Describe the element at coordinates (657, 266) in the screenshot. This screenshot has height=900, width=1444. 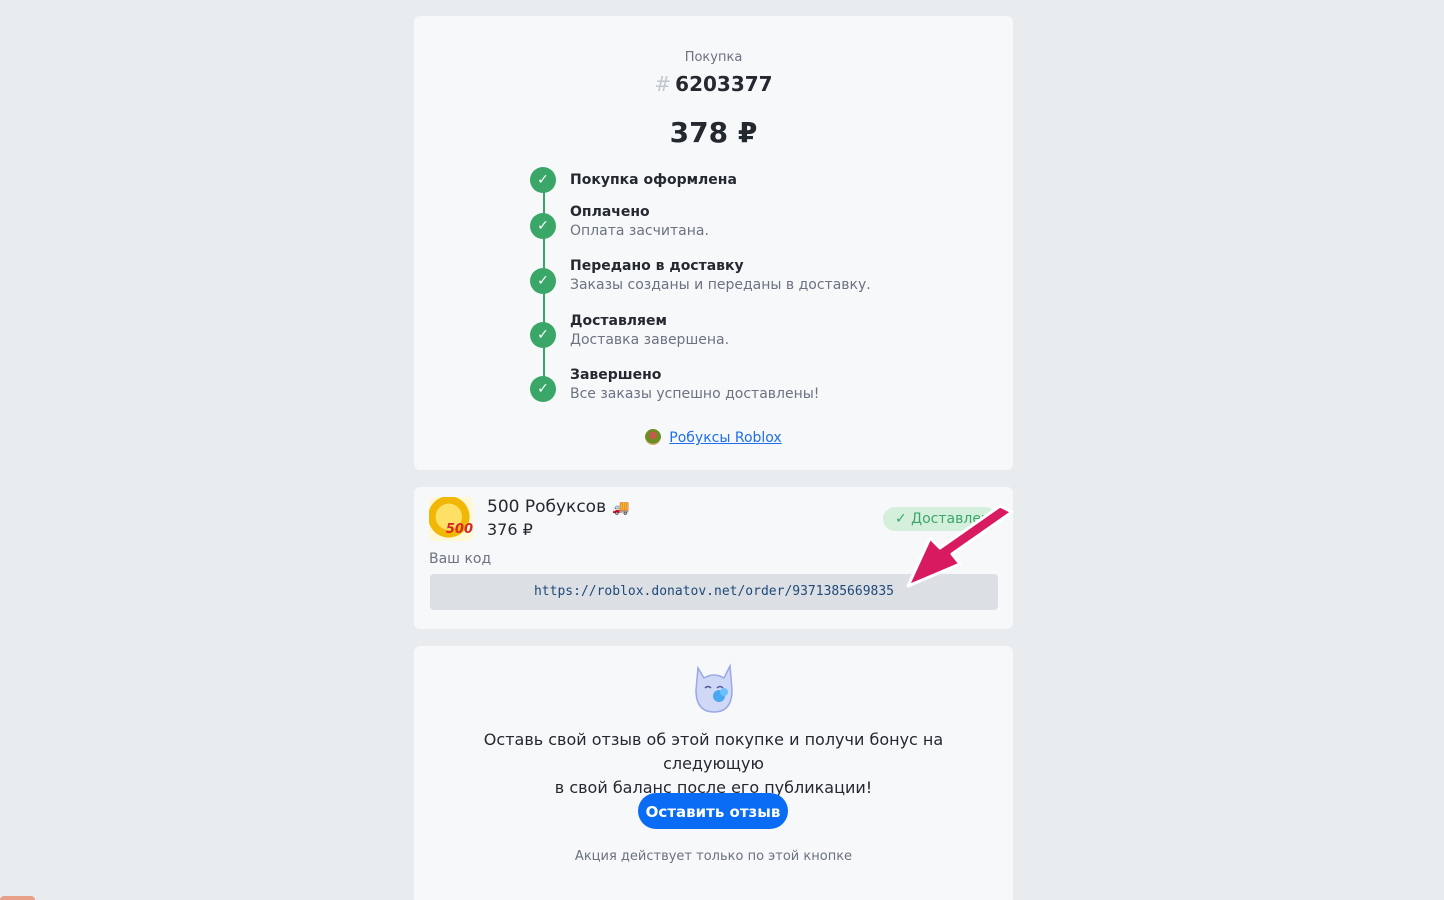
I see `step-title: Передано в доставку` at that location.